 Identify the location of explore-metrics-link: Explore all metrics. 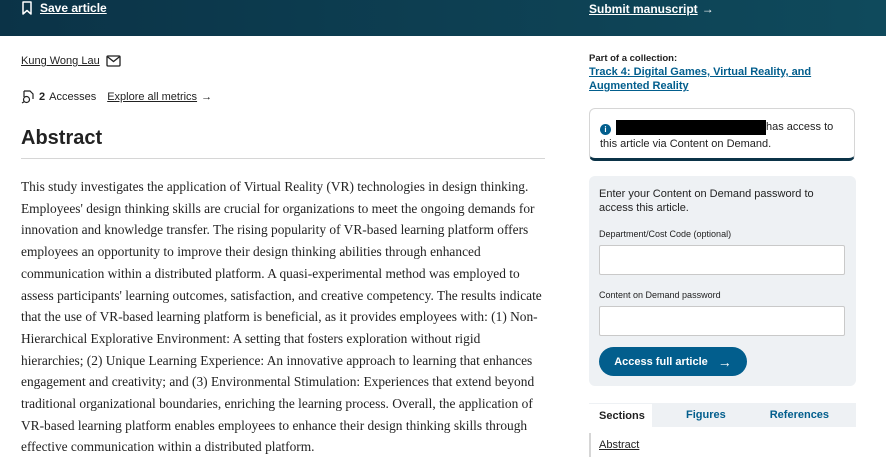
(152, 97).